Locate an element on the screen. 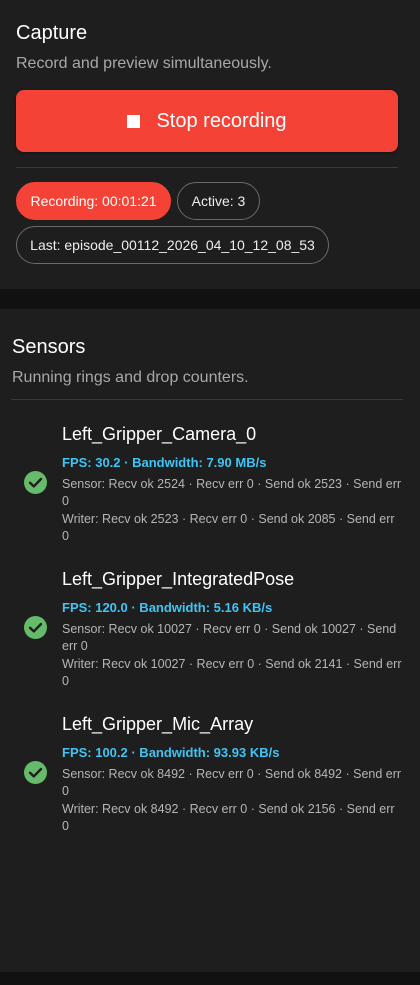 The width and height of the screenshot is (420, 985). last-episode-chip: Last: episode_00112_2026_04_10_12_08_53 is located at coordinates (172, 245).